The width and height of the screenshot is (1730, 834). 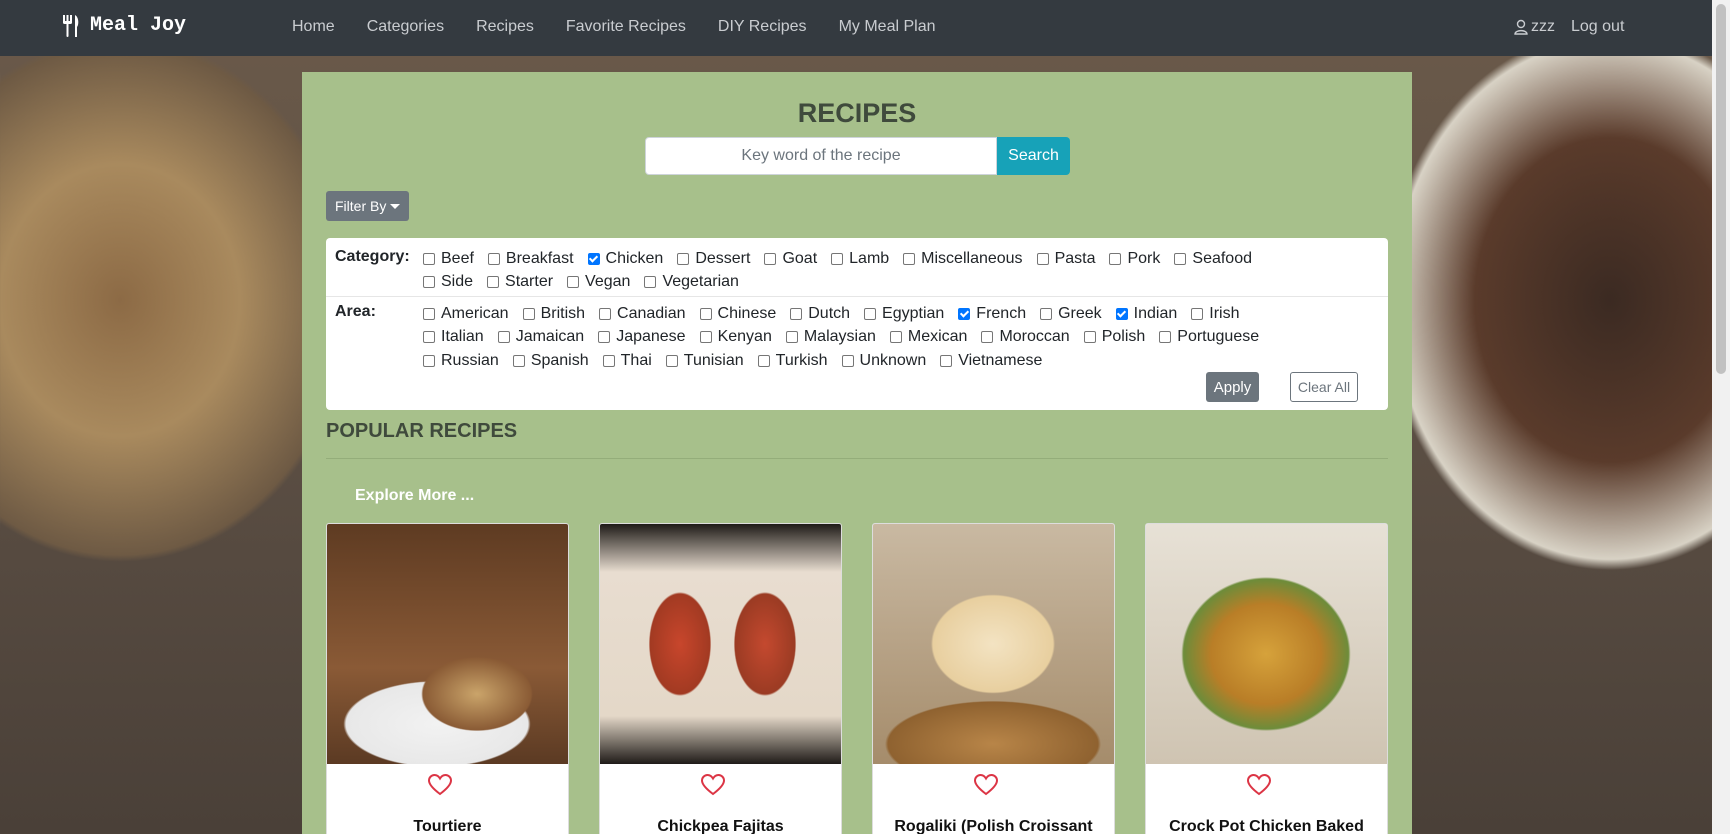 What do you see at coordinates (993, 826) in the screenshot?
I see `recipe-name: Rogaliki (Polish Croissant` at bounding box center [993, 826].